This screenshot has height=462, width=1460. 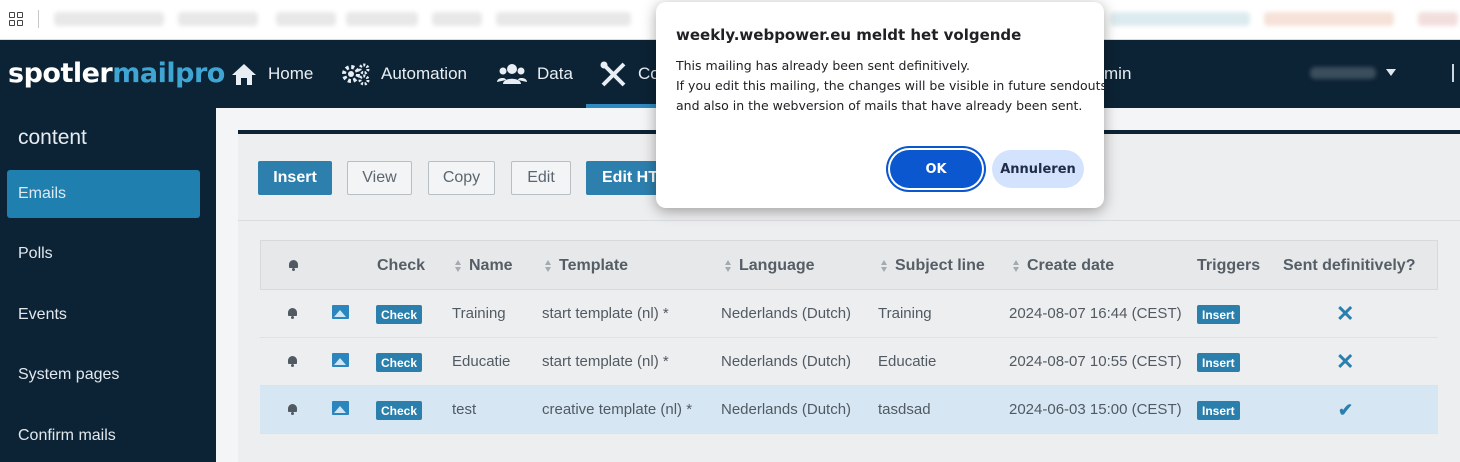 What do you see at coordinates (907, 361) in the screenshot?
I see `cell-subject: Educatie` at bounding box center [907, 361].